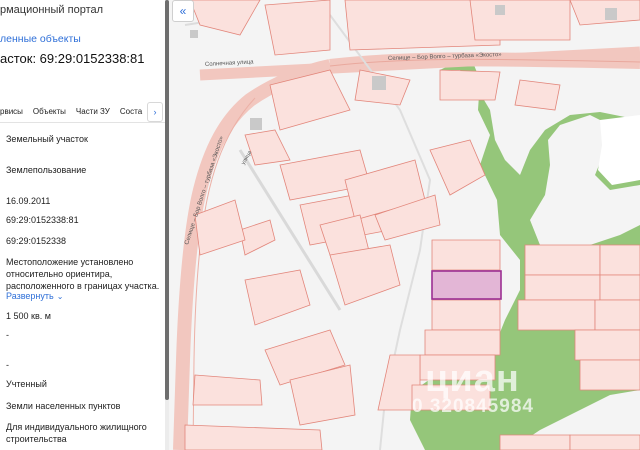  What do you see at coordinates (52, 111) in the screenshot?
I see `tab-objects: Объекты` at bounding box center [52, 111].